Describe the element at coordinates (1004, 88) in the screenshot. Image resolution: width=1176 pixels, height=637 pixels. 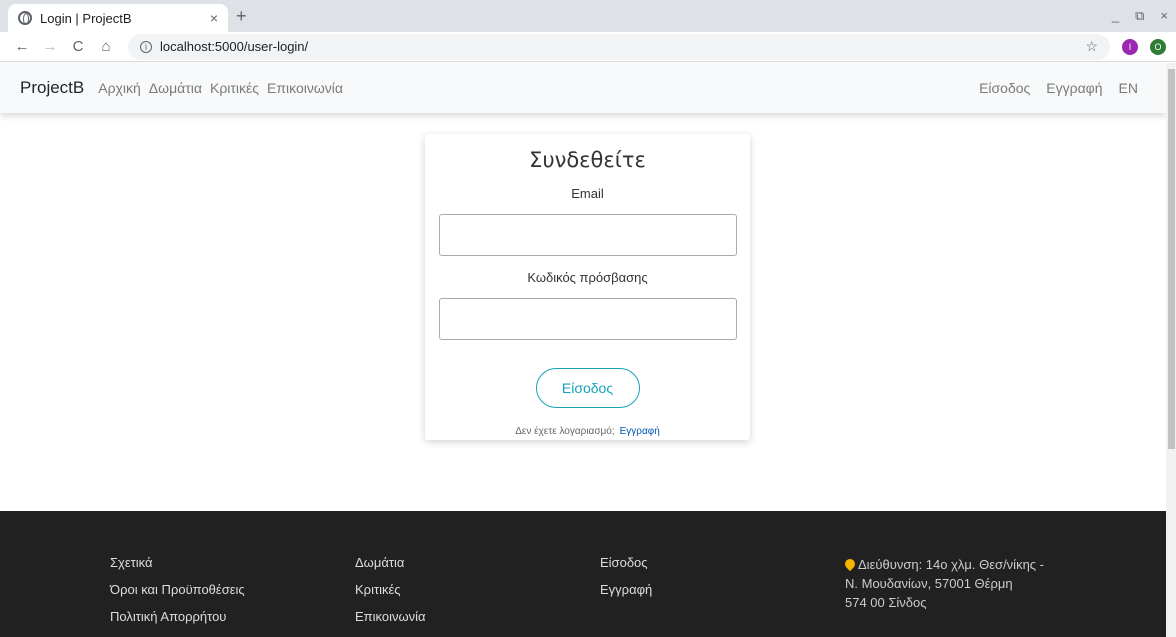
I see `nav-link-login: Είσοδος` at that location.